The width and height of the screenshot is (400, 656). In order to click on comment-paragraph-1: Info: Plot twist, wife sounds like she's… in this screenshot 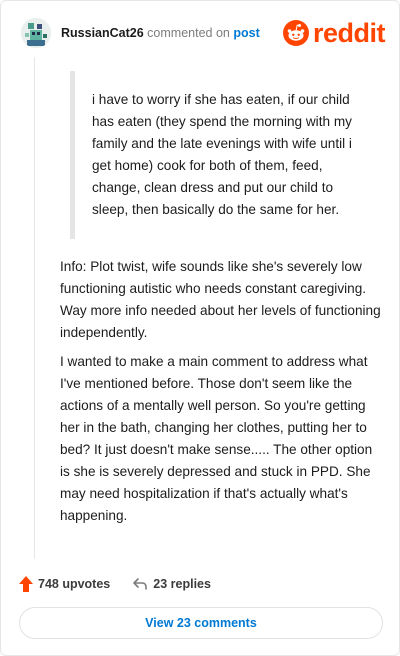, I will do `click(220, 299)`.